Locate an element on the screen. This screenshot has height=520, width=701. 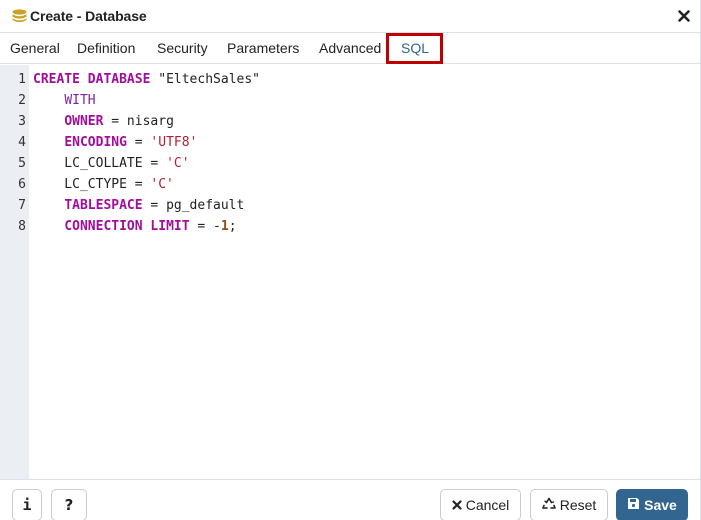
help-icon: ? is located at coordinates (69, 505).